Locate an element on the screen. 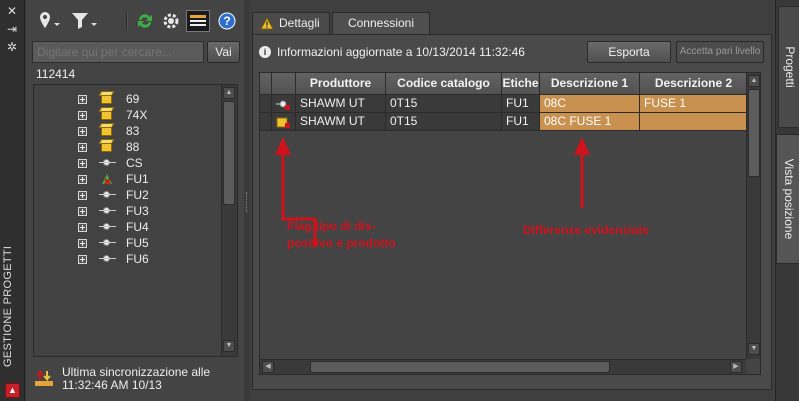 The width and height of the screenshot is (799, 401). tree-item-label: FU4 is located at coordinates (137, 227).